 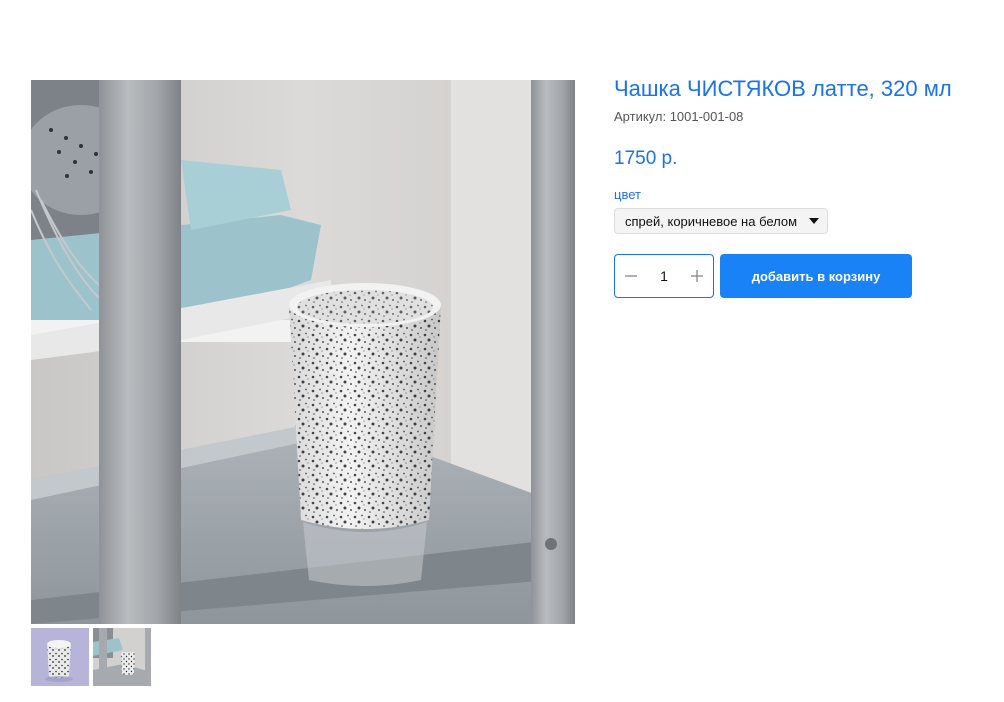 What do you see at coordinates (679, 116) in the screenshot?
I see `product-sku: Артикул: 1001-001-08` at bounding box center [679, 116].